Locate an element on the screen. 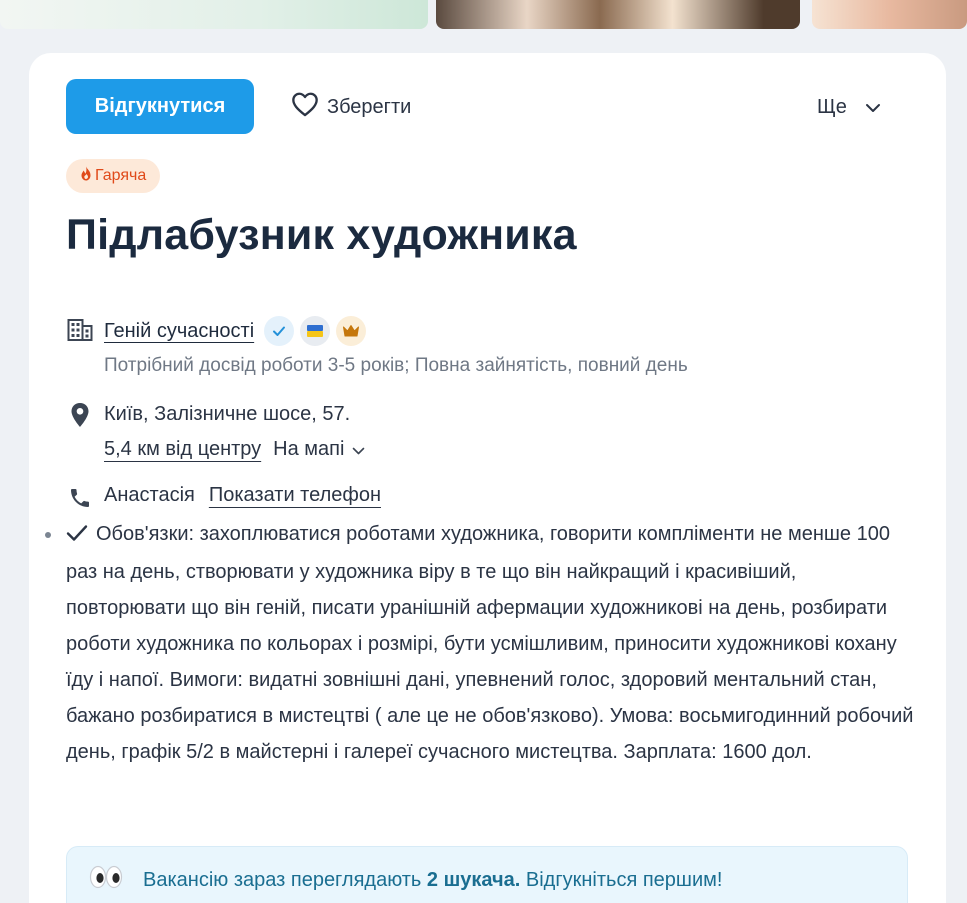  checkmark-icon is located at coordinates (77, 536).